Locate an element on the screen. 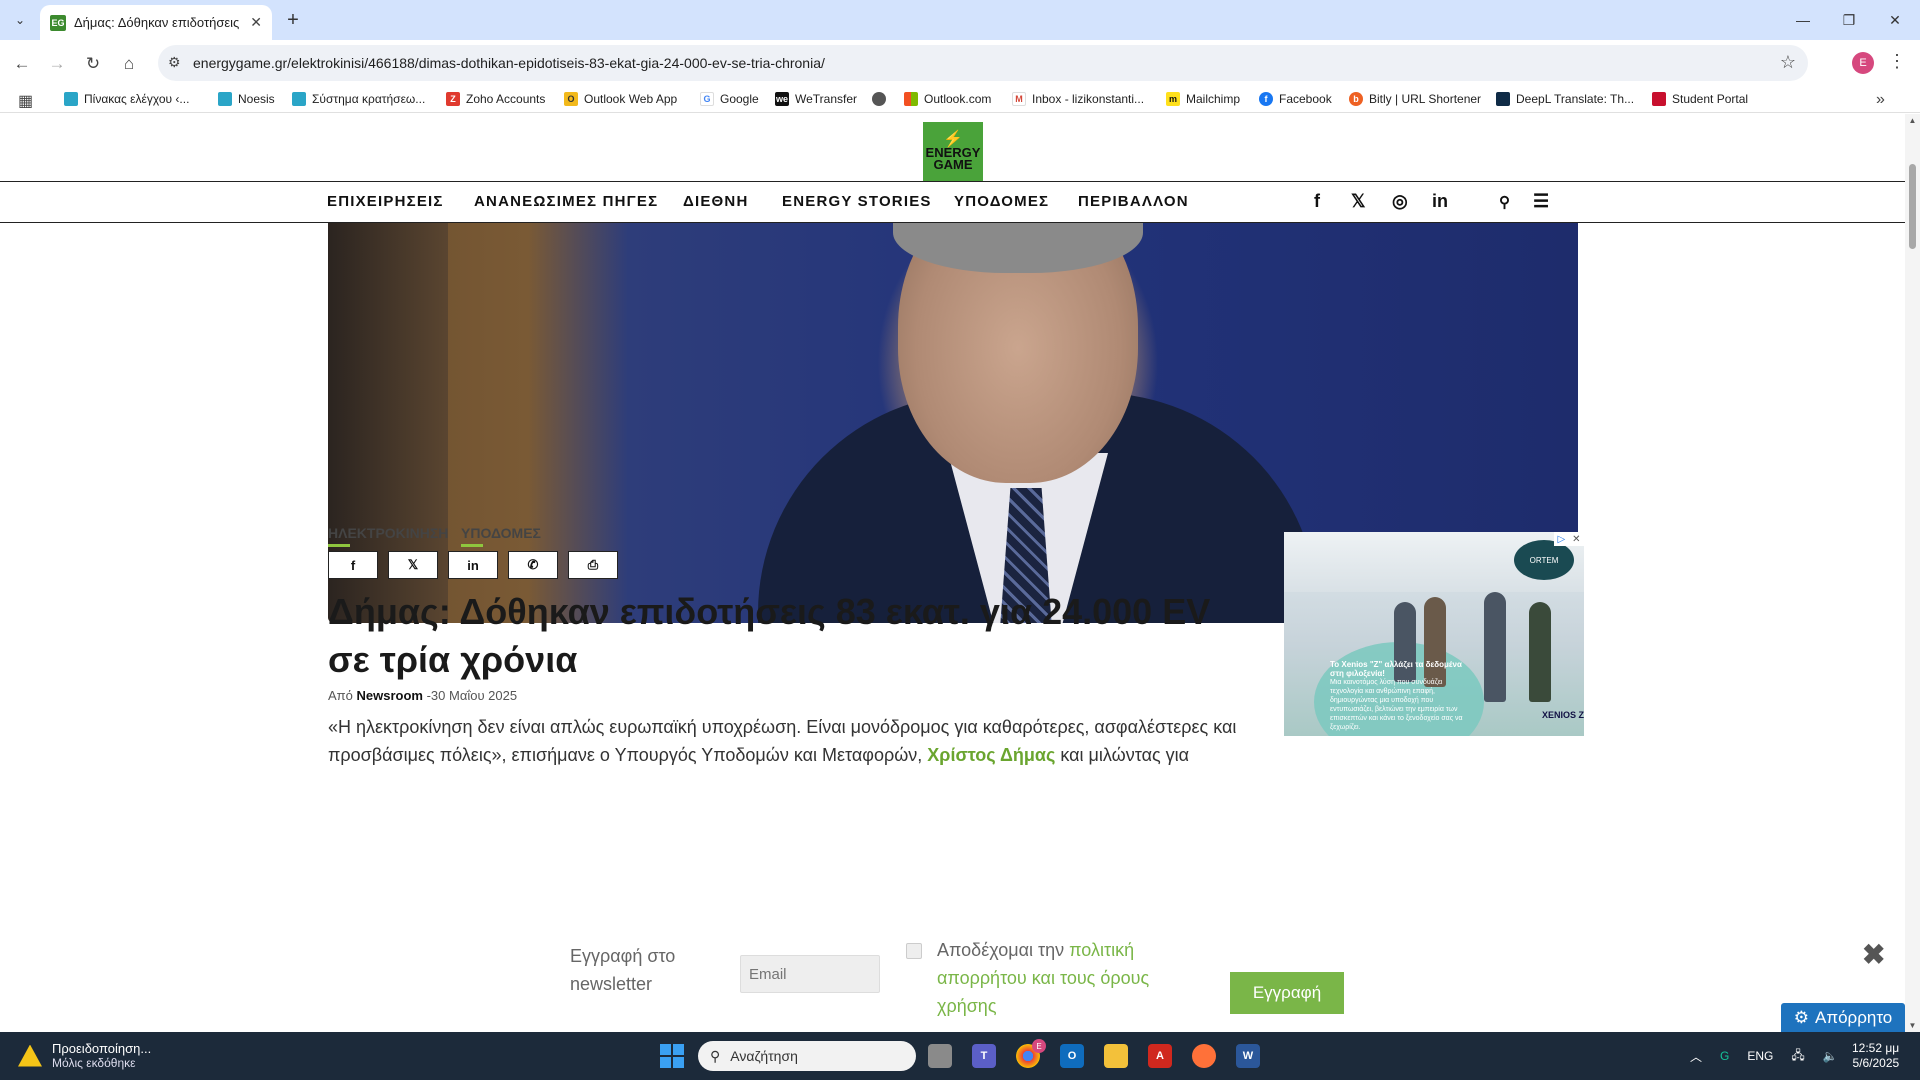 The image size is (1920, 1080). terms-checkbox is located at coordinates (914, 951).